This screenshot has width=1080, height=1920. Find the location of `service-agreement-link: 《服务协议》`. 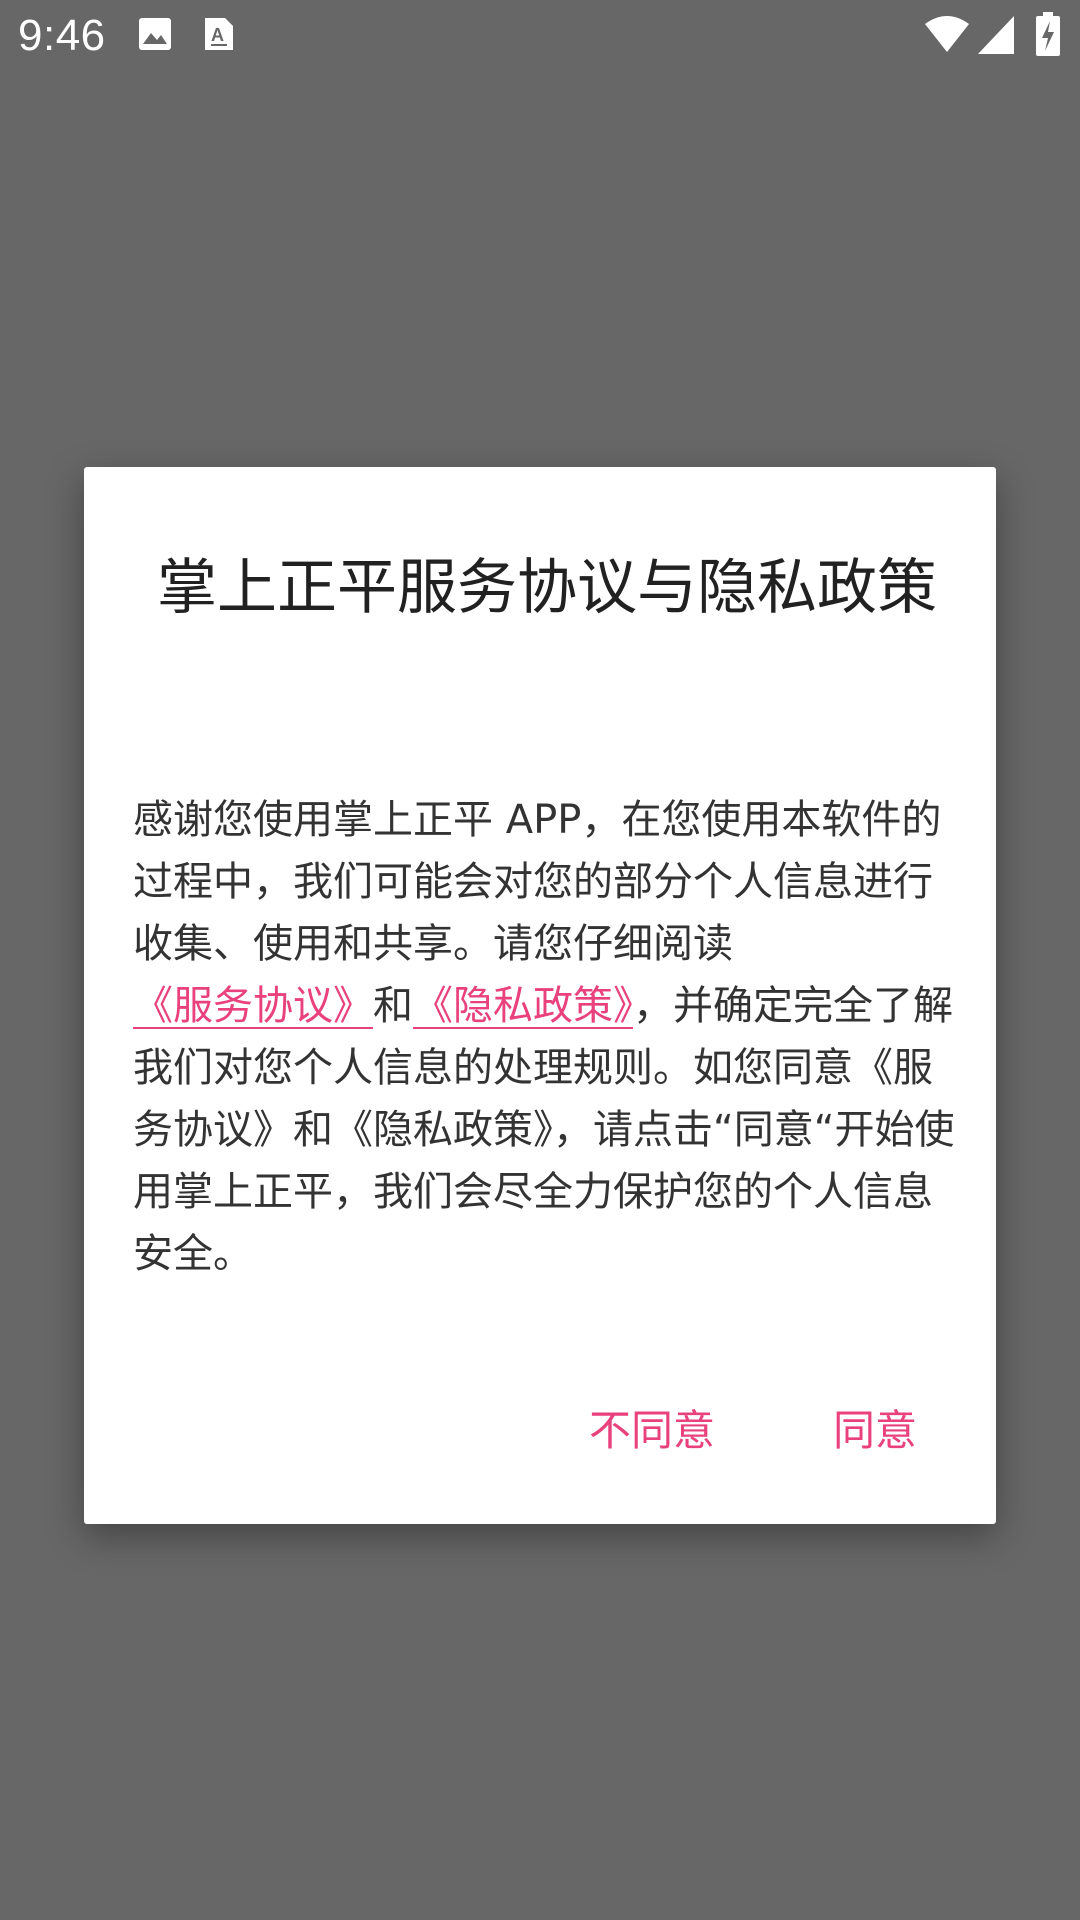

service-agreement-link: 《服务协议》 is located at coordinates (253, 1006).